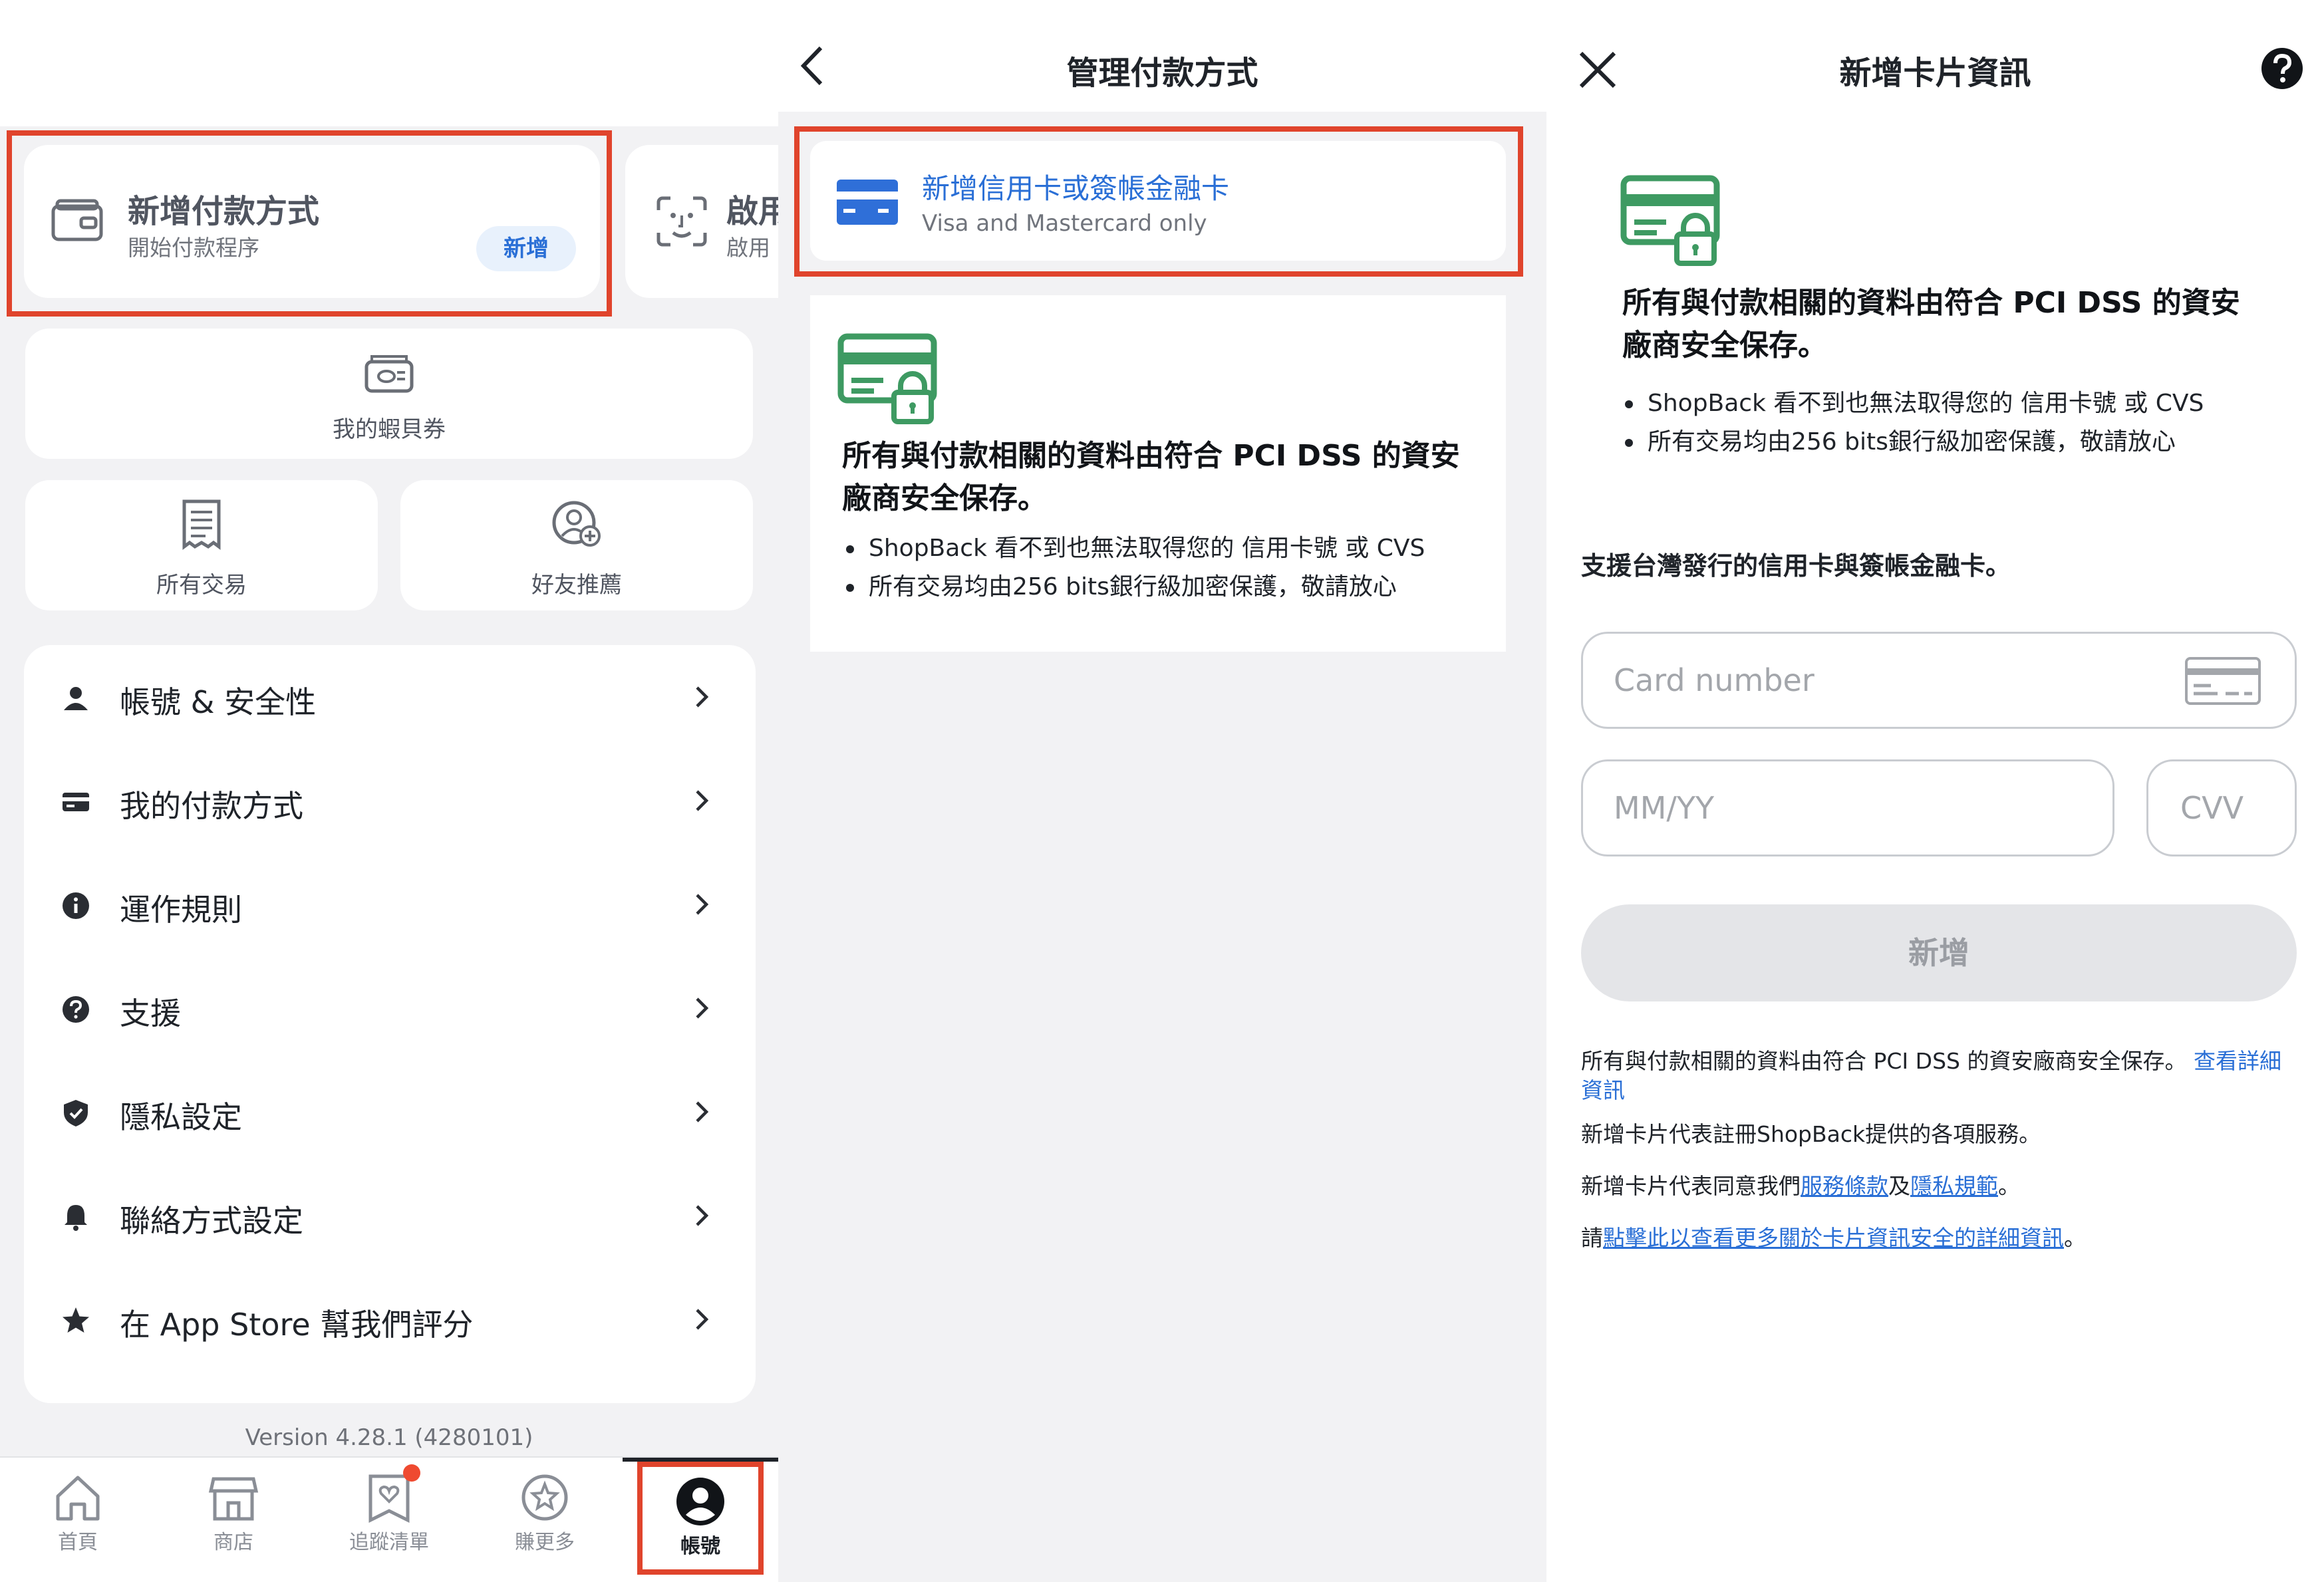 The height and width of the screenshot is (1582, 2324). I want to click on shield-icon, so click(76, 1113).